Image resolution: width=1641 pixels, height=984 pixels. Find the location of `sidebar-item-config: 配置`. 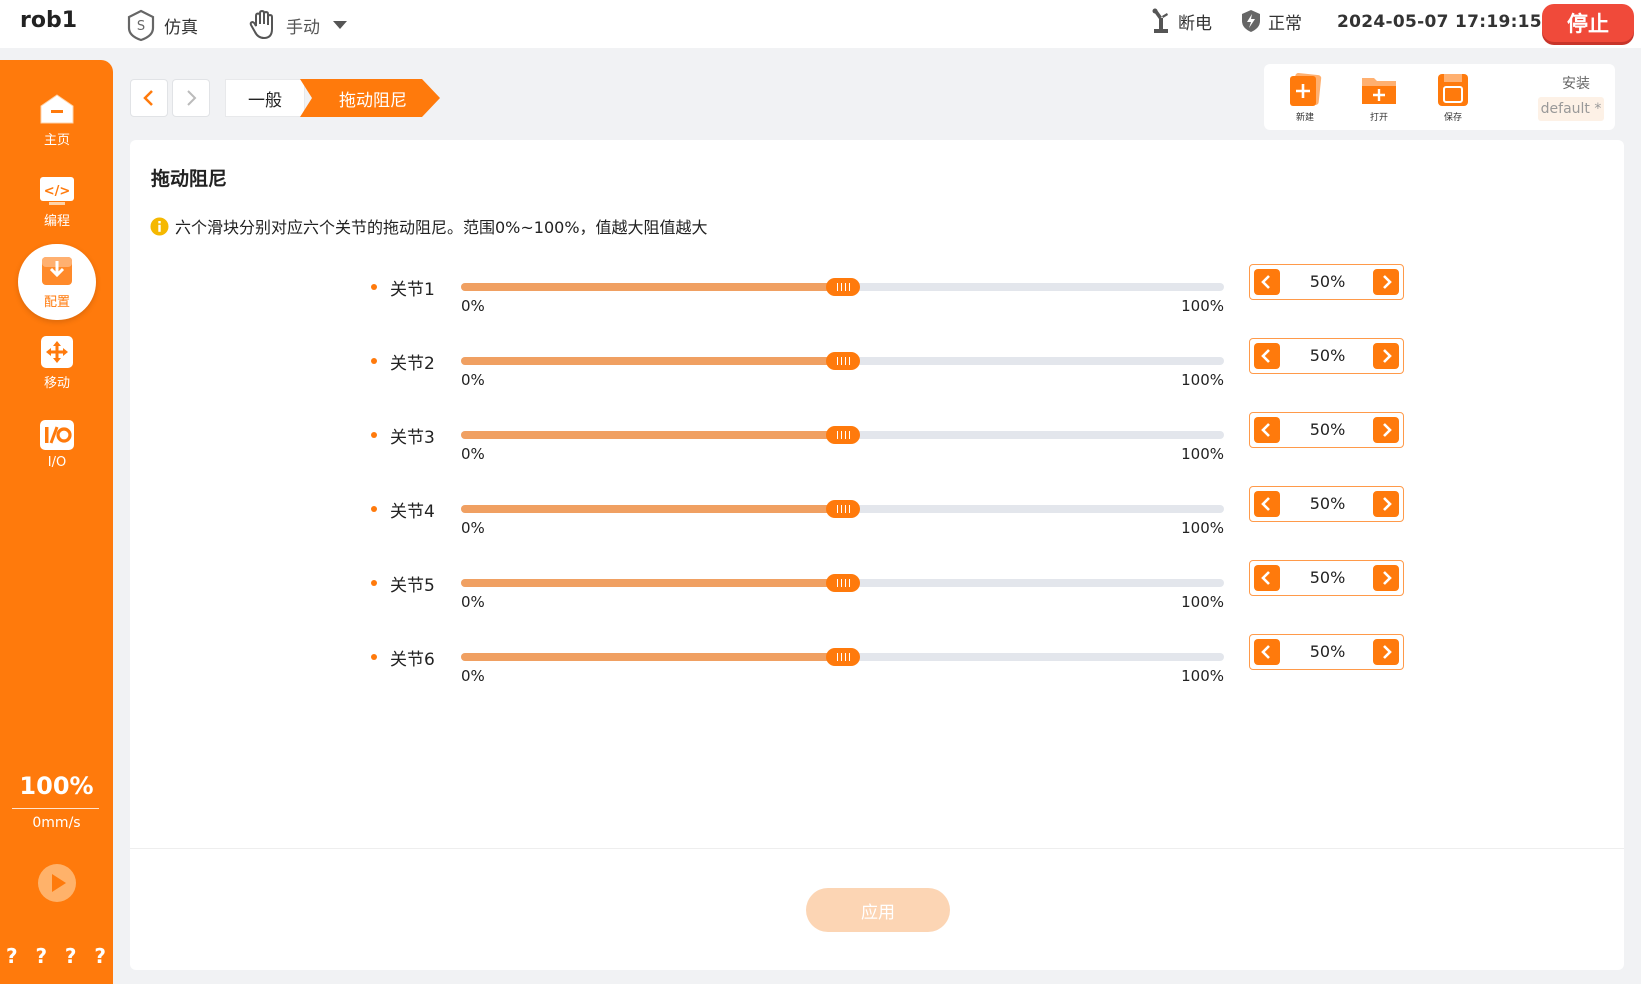

sidebar-item-config: 配置 is located at coordinates (57, 282).